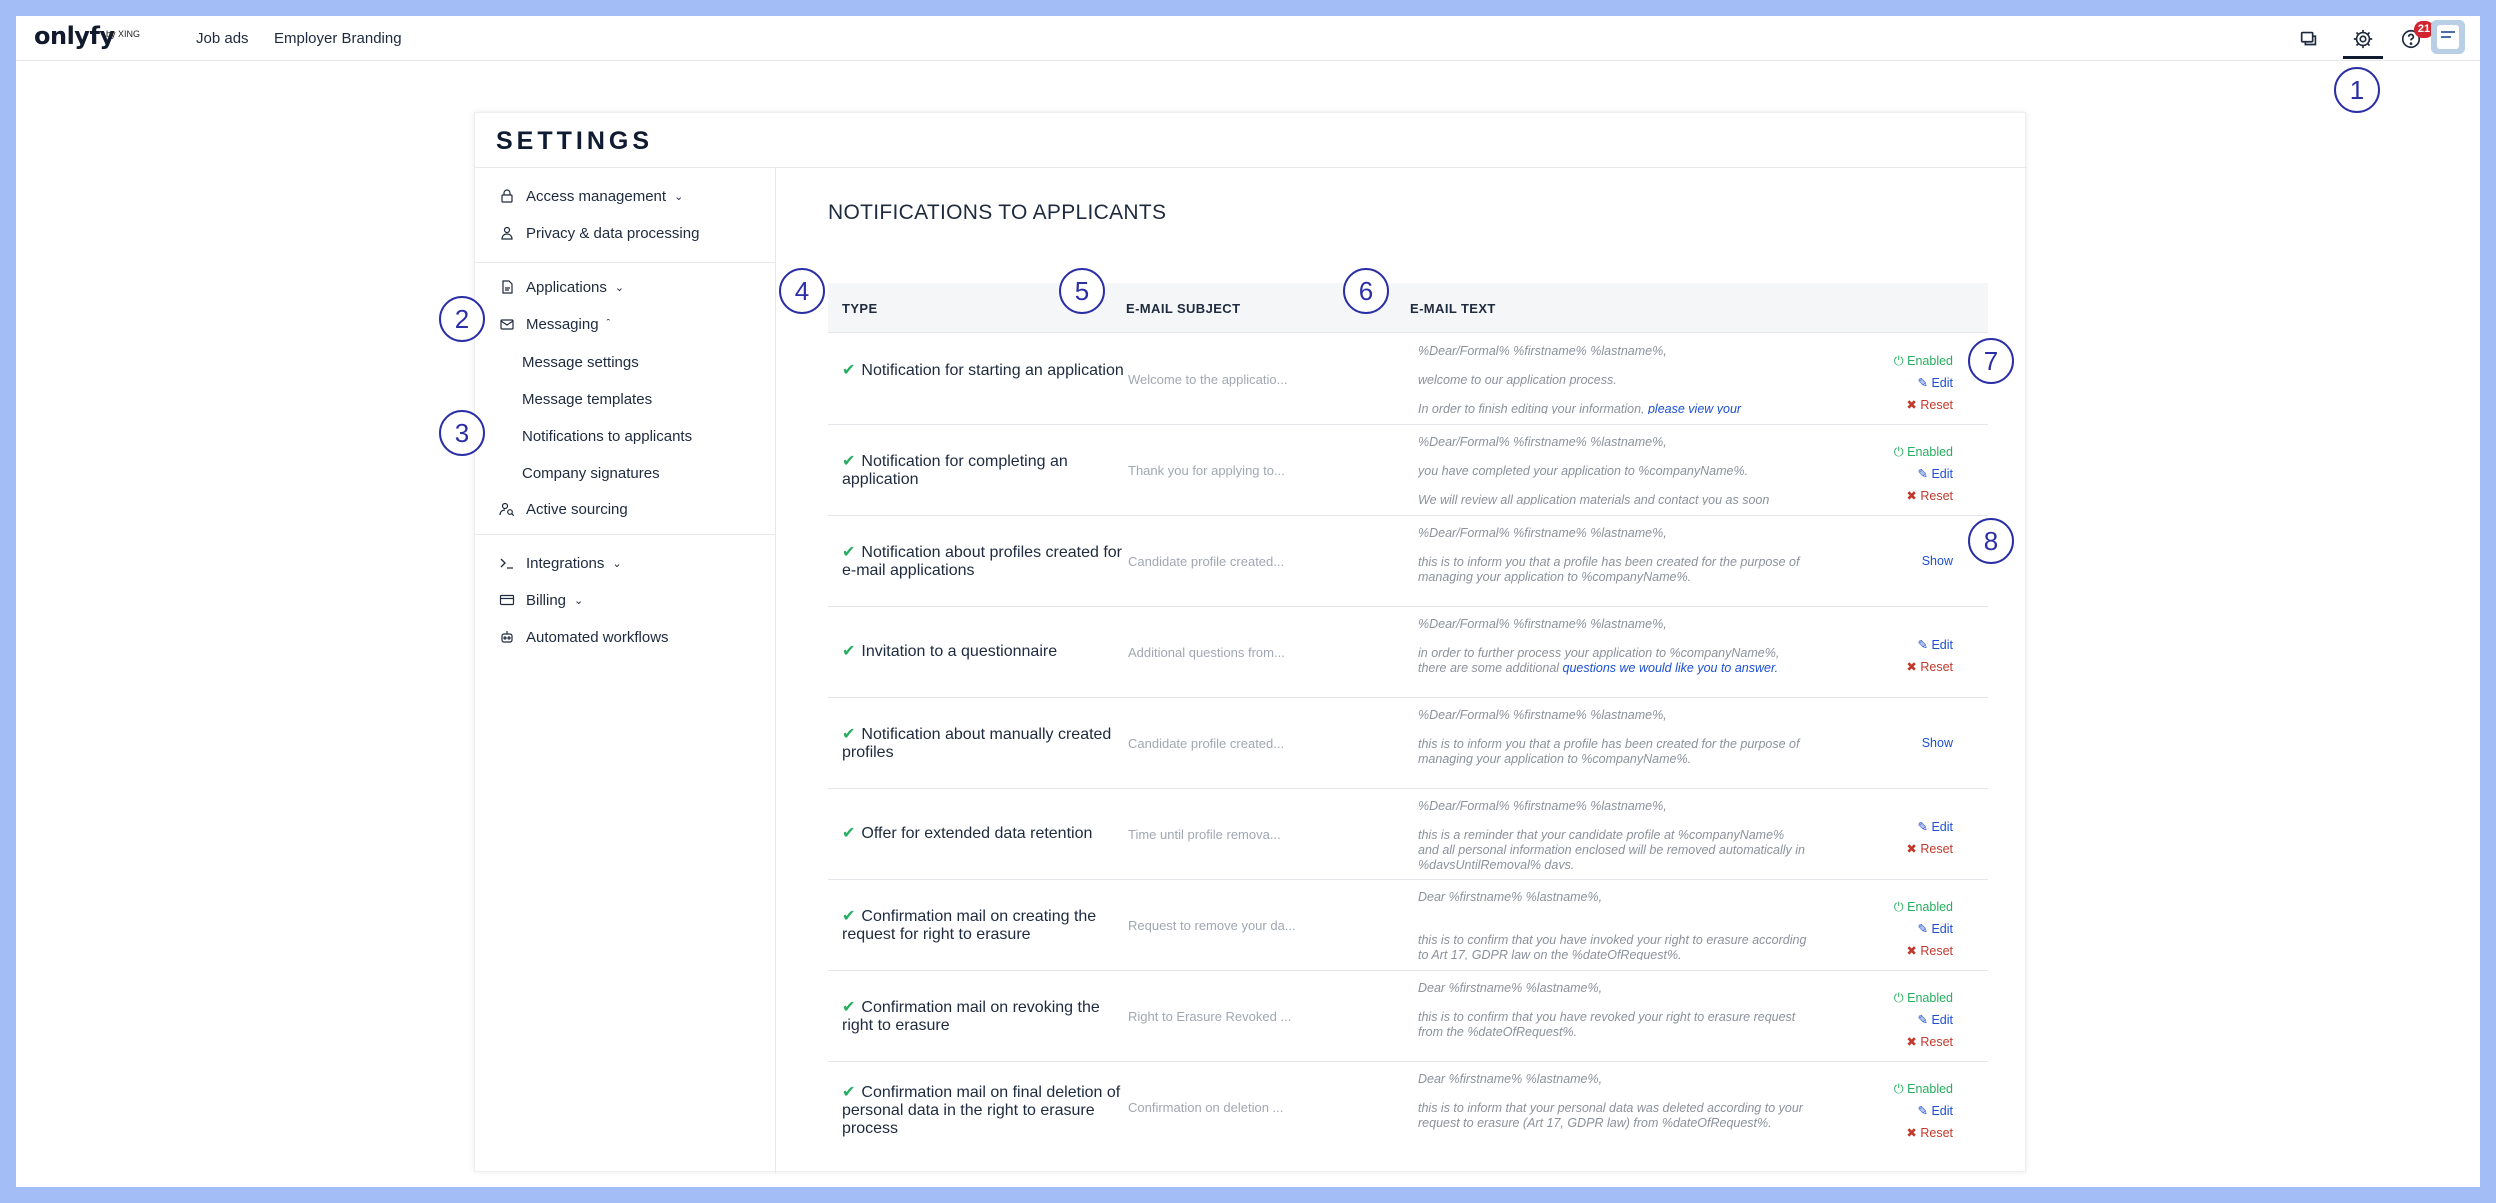 Image resolution: width=2496 pixels, height=1203 pixels. I want to click on callout-marker-1: 1, so click(2357, 90).